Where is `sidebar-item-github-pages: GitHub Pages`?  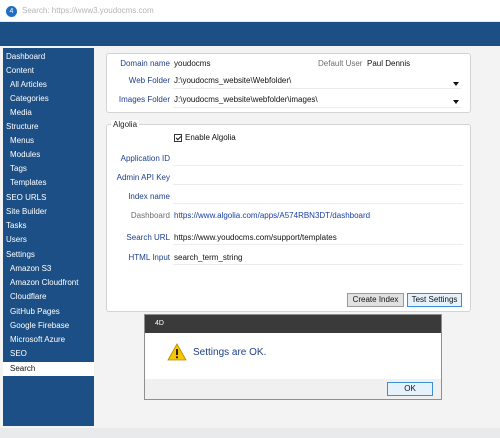 sidebar-item-github-pages: GitHub Pages is located at coordinates (48, 312).